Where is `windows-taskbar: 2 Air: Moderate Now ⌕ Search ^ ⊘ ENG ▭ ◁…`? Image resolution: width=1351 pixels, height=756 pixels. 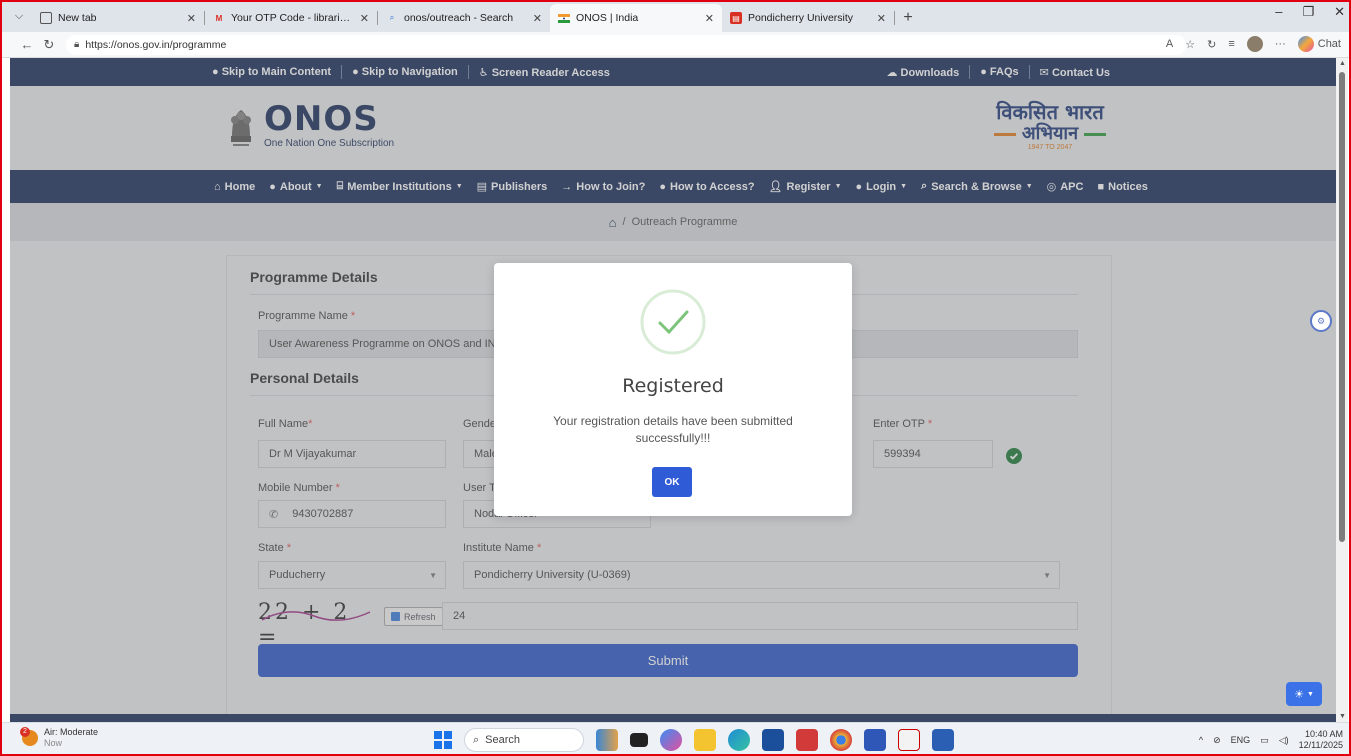 windows-taskbar: 2 Air: Moderate Now ⌕ Search ^ ⊘ ENG ▭ ◁… is located at coordinates (675, 739).